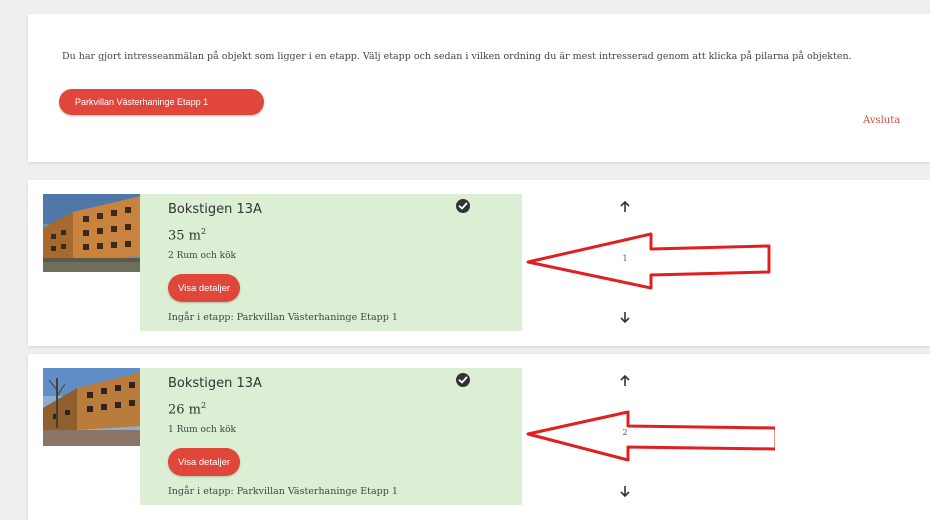  What do you see at coordinates (187, 235) in the screenshot?
I see `object-area: 35 m2` at bounding box center [187, 235].